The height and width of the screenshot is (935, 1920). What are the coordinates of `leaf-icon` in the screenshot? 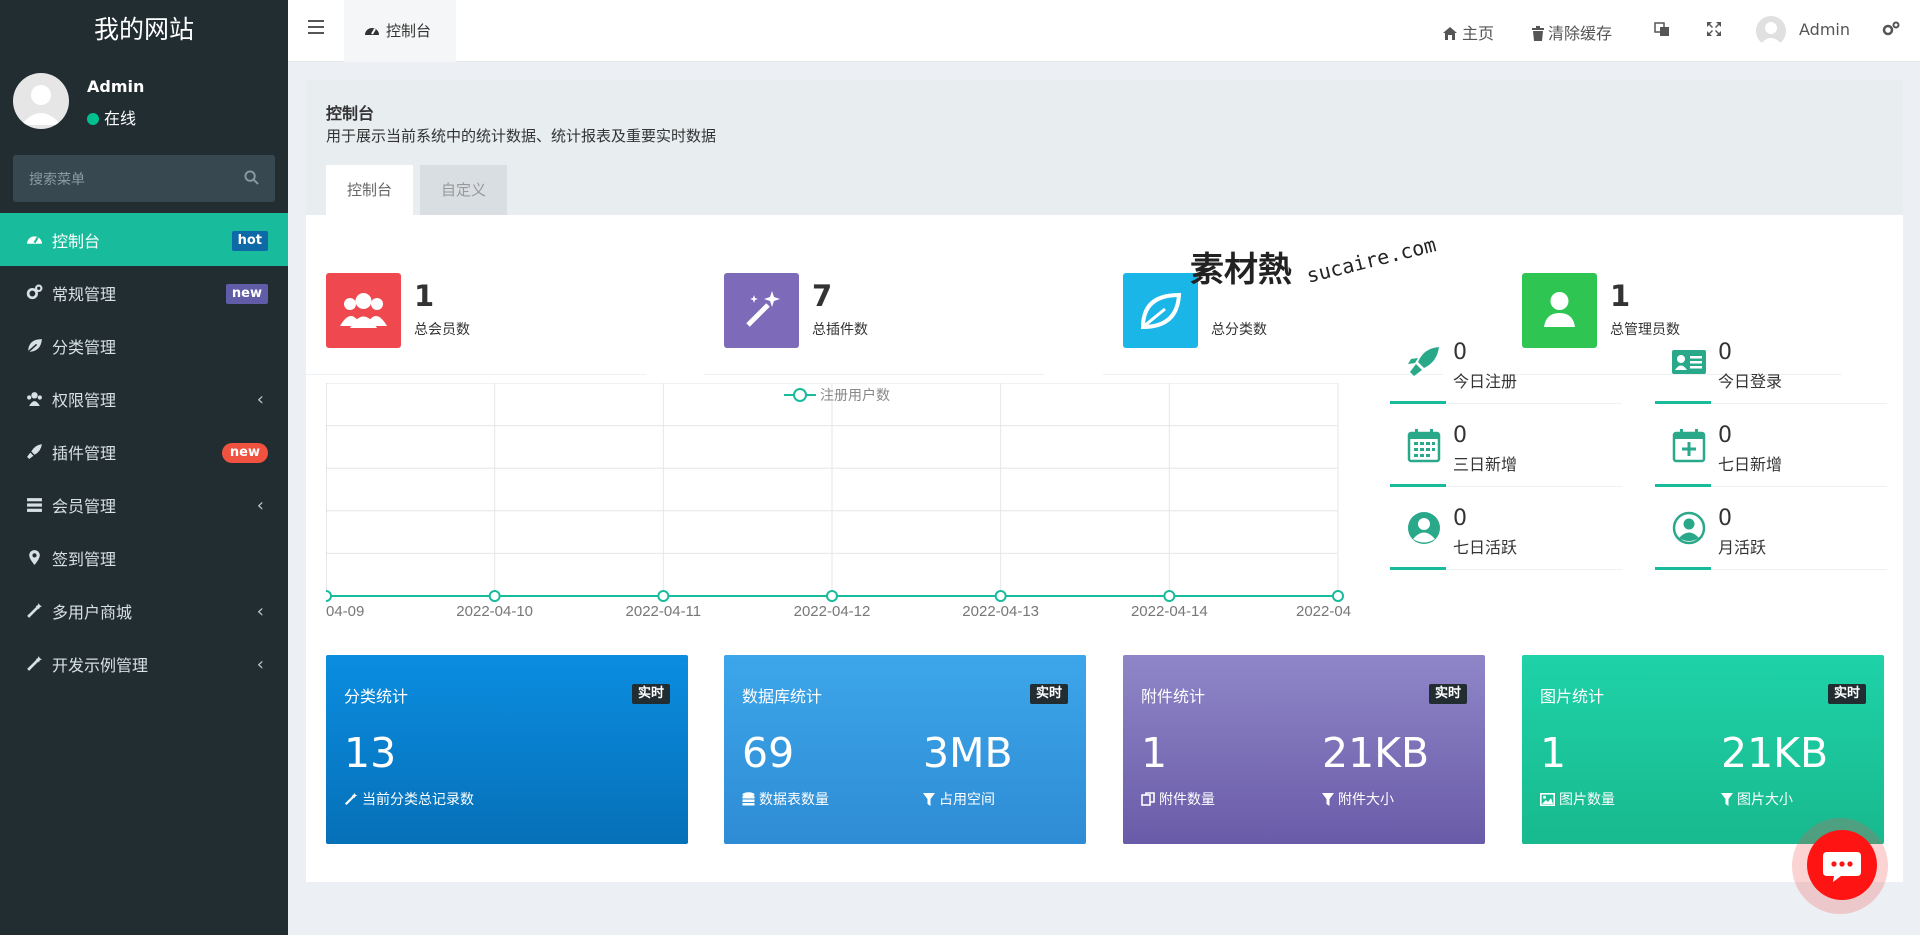 It's located at (1160, 310).